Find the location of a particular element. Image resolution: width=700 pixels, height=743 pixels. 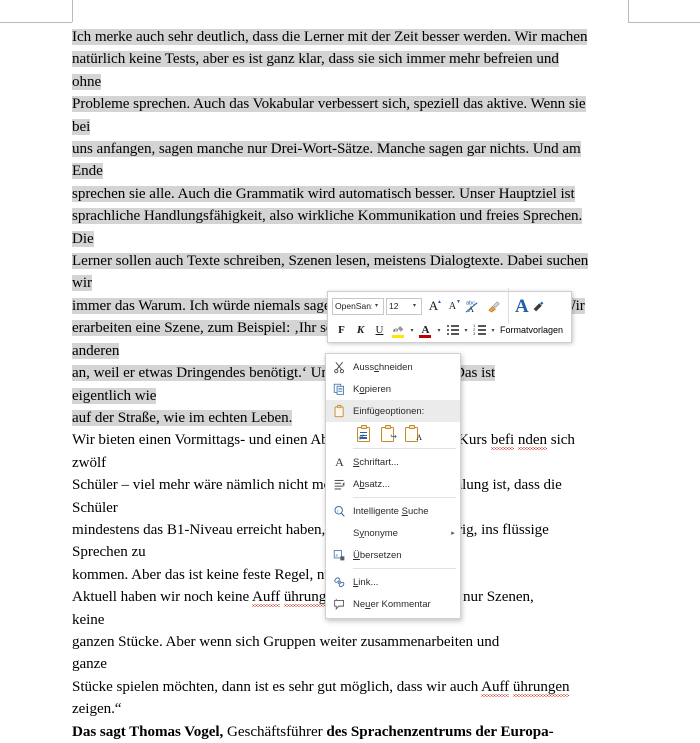

selected-text: eigentlich wie is located at coordinates (114, 395).